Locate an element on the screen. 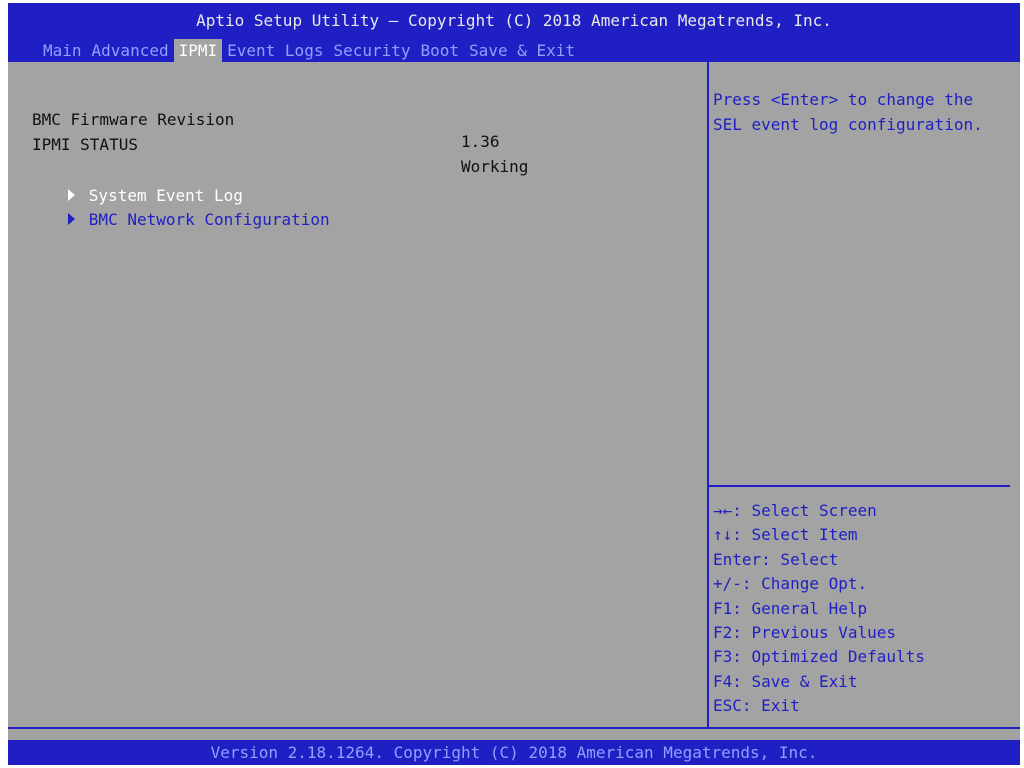 This screenshot has width=1024, height=768. info-value: 1.36 is located at coordinates (480, 141).